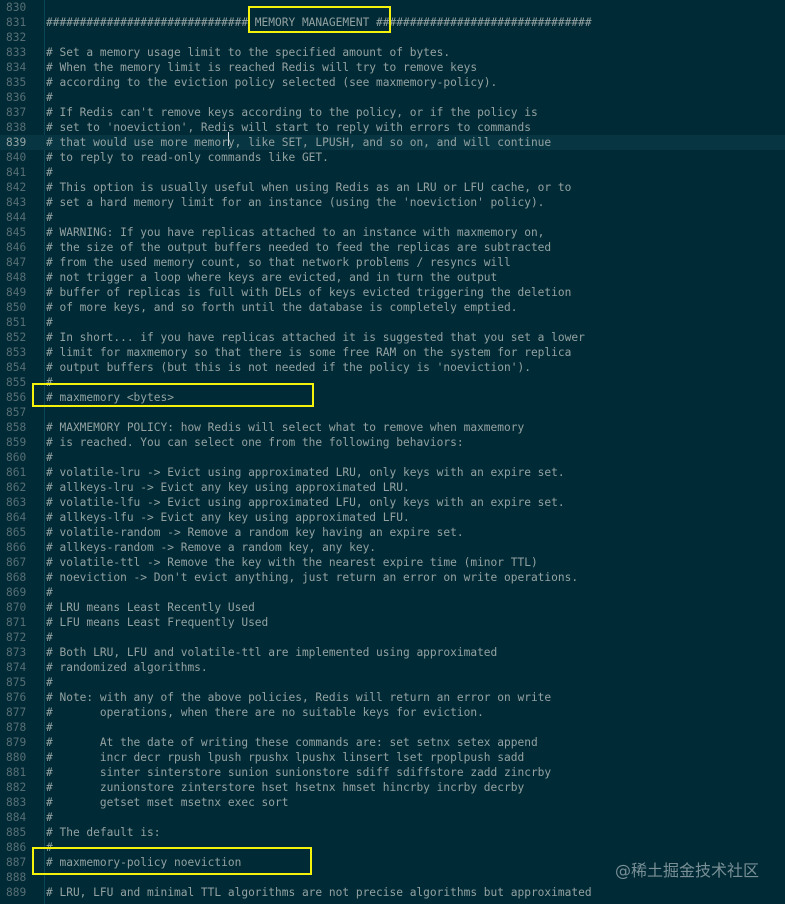 Image resolution: width=785 pixels, height=904 pixels. What do you see at coordinates (392, 832) in the screenshot?
I see `code-line: 885 # The default is:` at bounding box center [392, 832].